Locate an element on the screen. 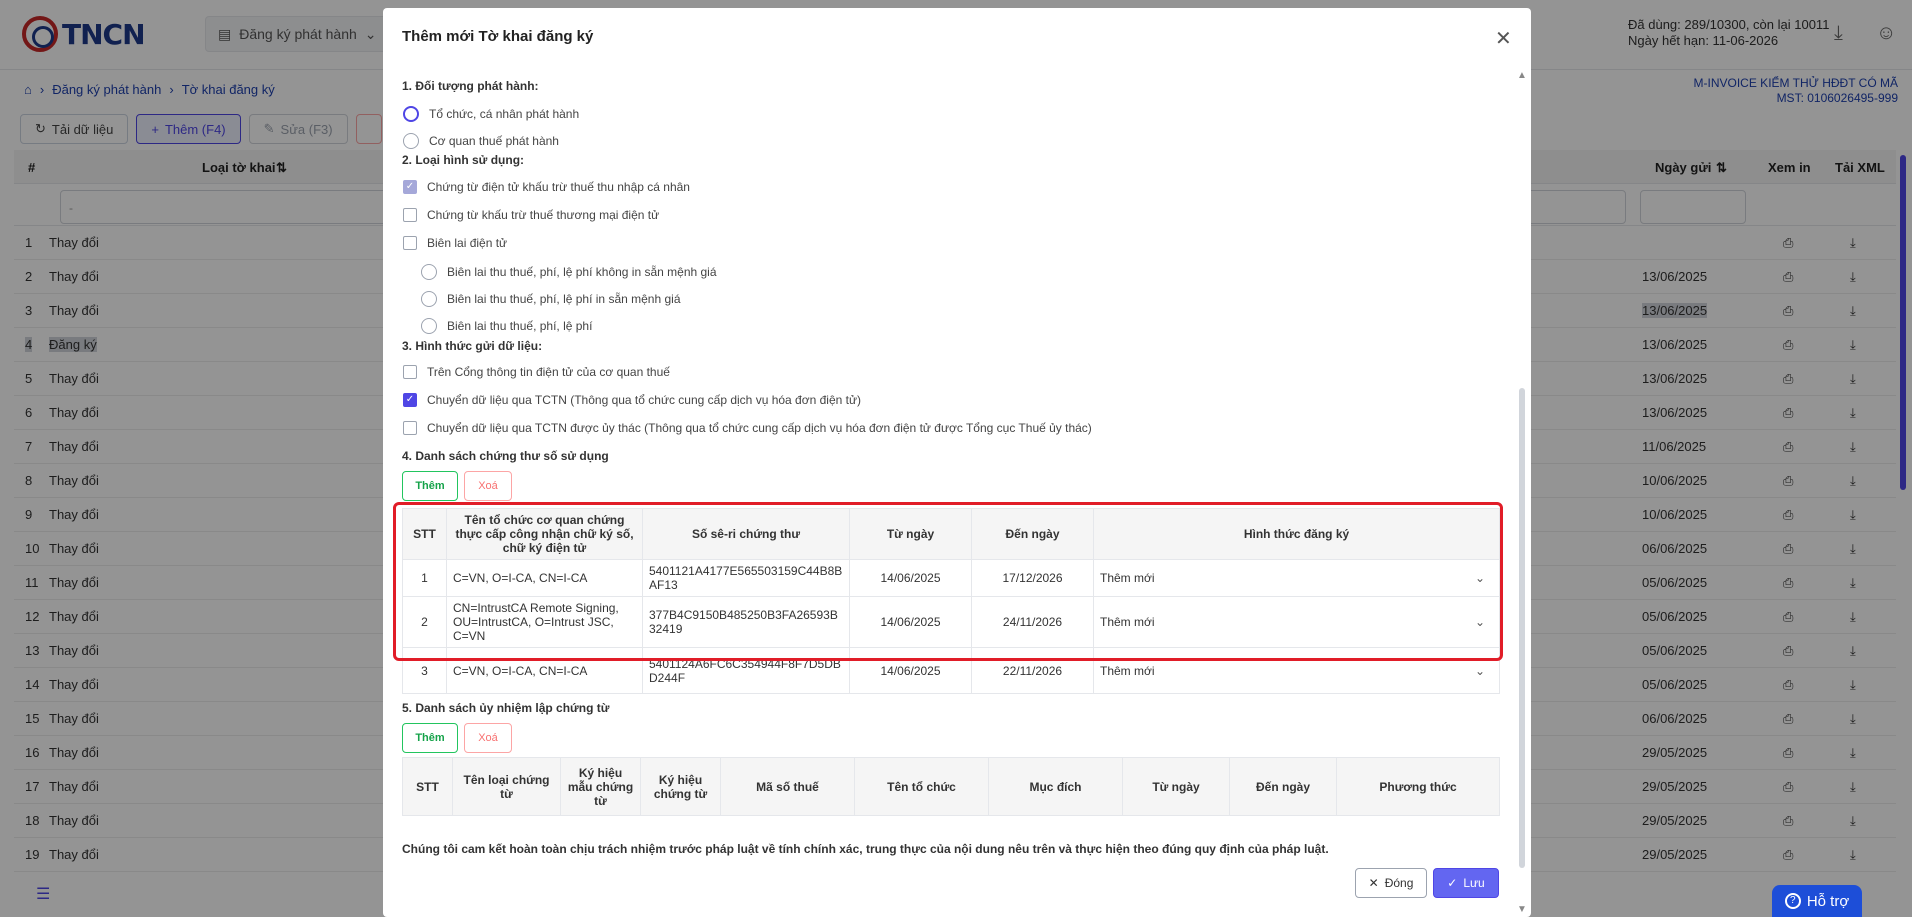 This screenshot has width=1912, height=917. delete-certificate-button: Xoá is located at coordinates (488, 486).